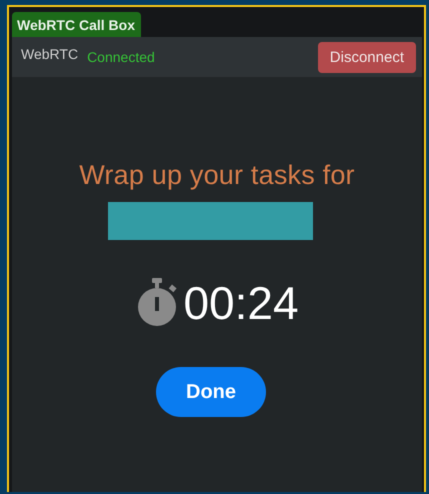  I want to click on prompt-text: Wrap up your tasks for, so click(217, 175).